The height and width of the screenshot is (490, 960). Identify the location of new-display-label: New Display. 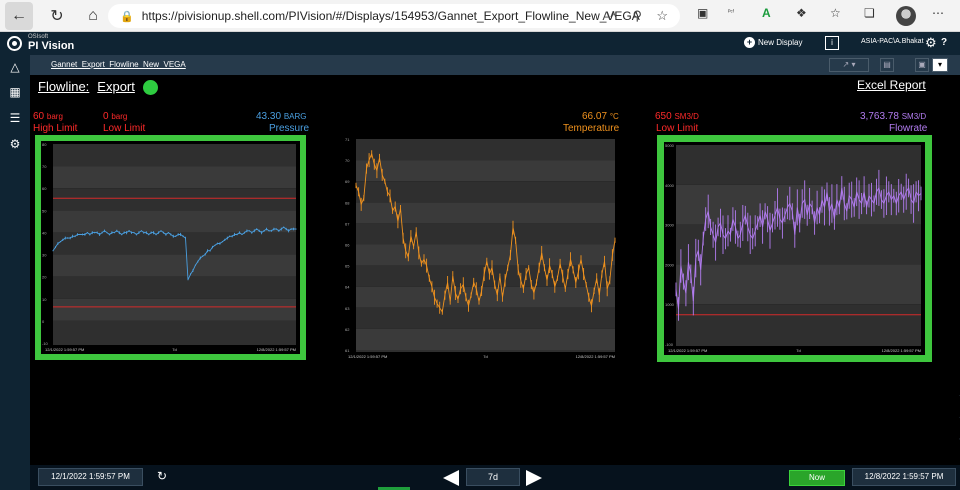
(780, 42).